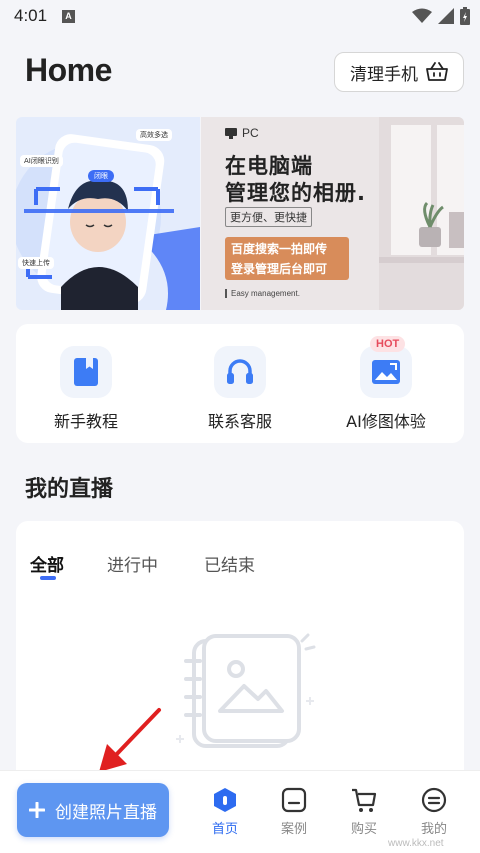 This screenshot has height=853, width=480. I want to click on quick-action-label: 新手教程, so click(85, 421).